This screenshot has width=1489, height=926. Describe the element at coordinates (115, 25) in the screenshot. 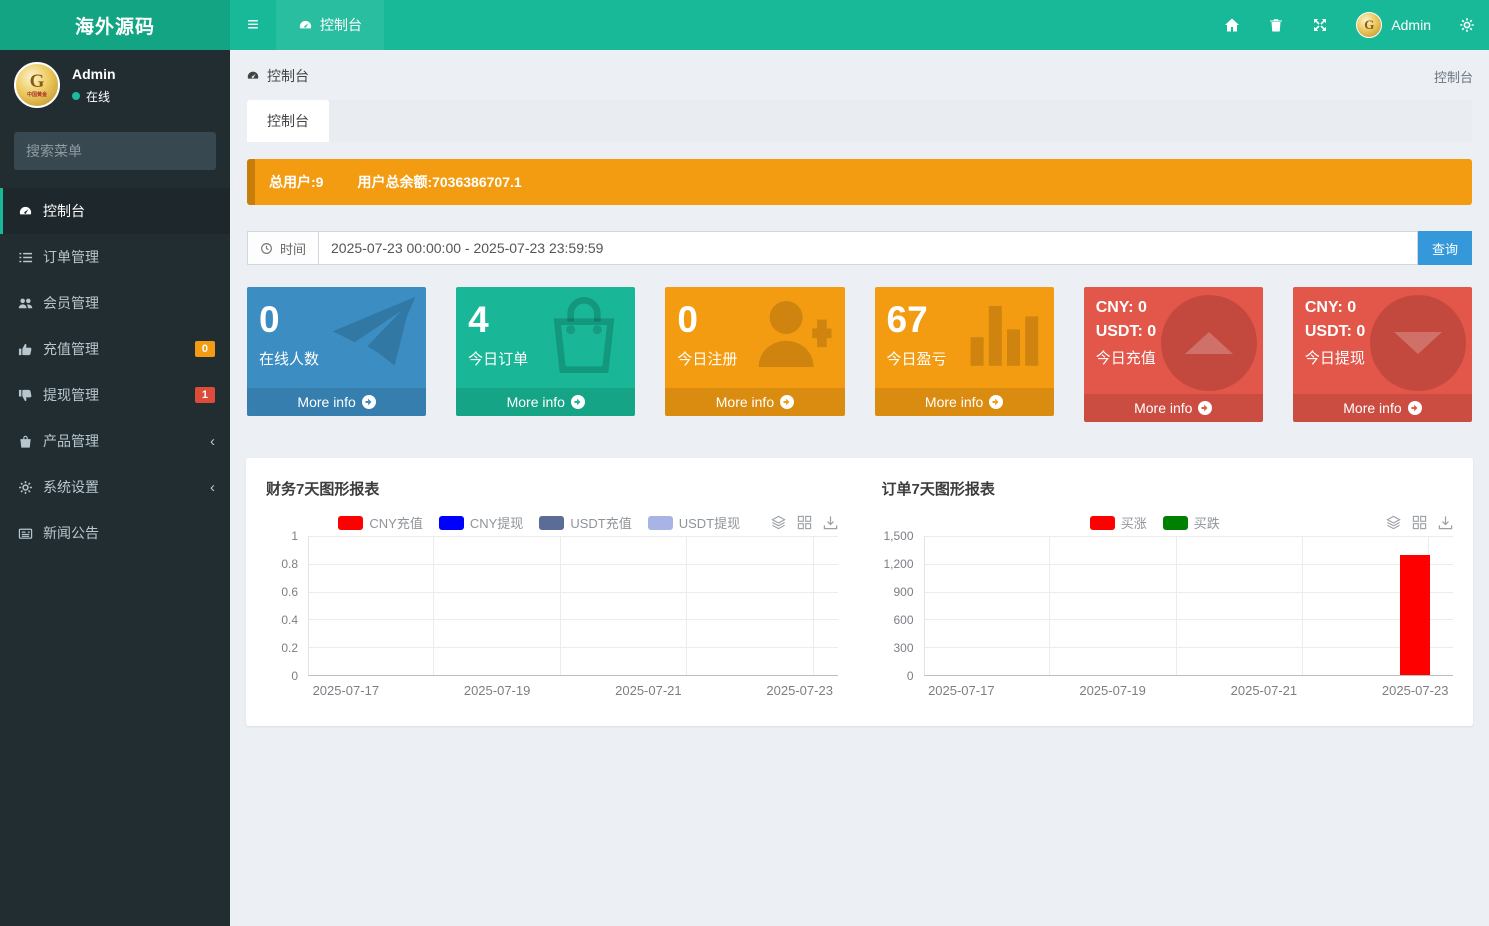

I see `brand-logo: 海外源码` at that location.